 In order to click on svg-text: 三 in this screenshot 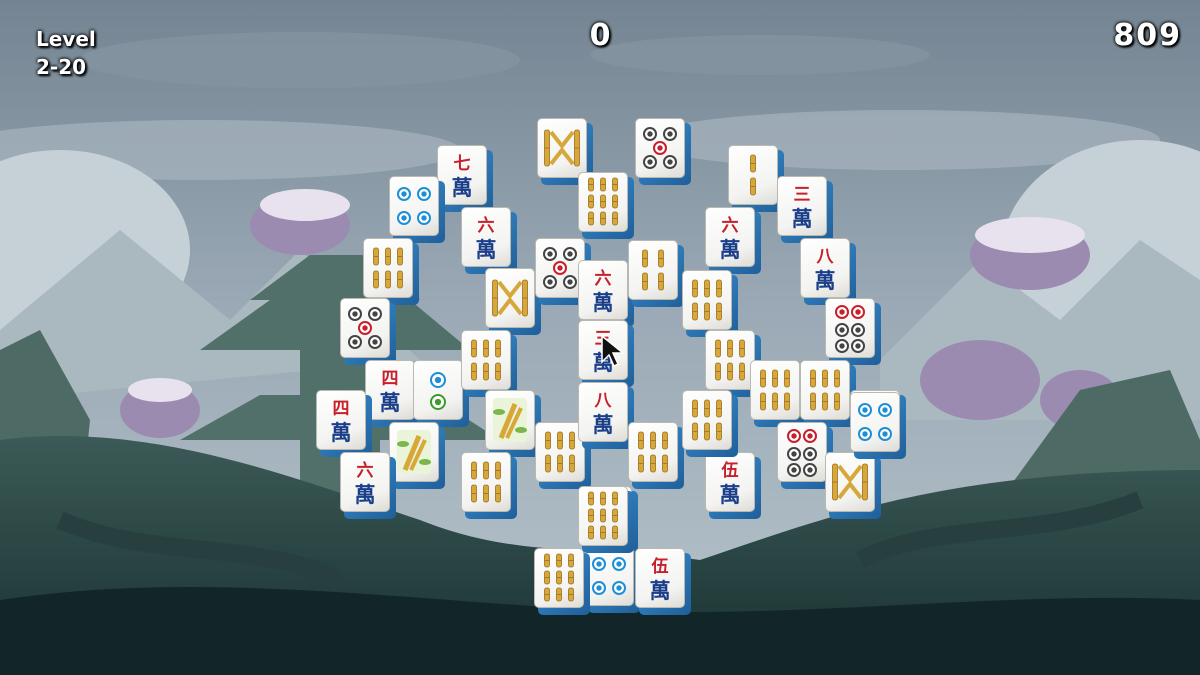, I will do `click(802, 195)`.